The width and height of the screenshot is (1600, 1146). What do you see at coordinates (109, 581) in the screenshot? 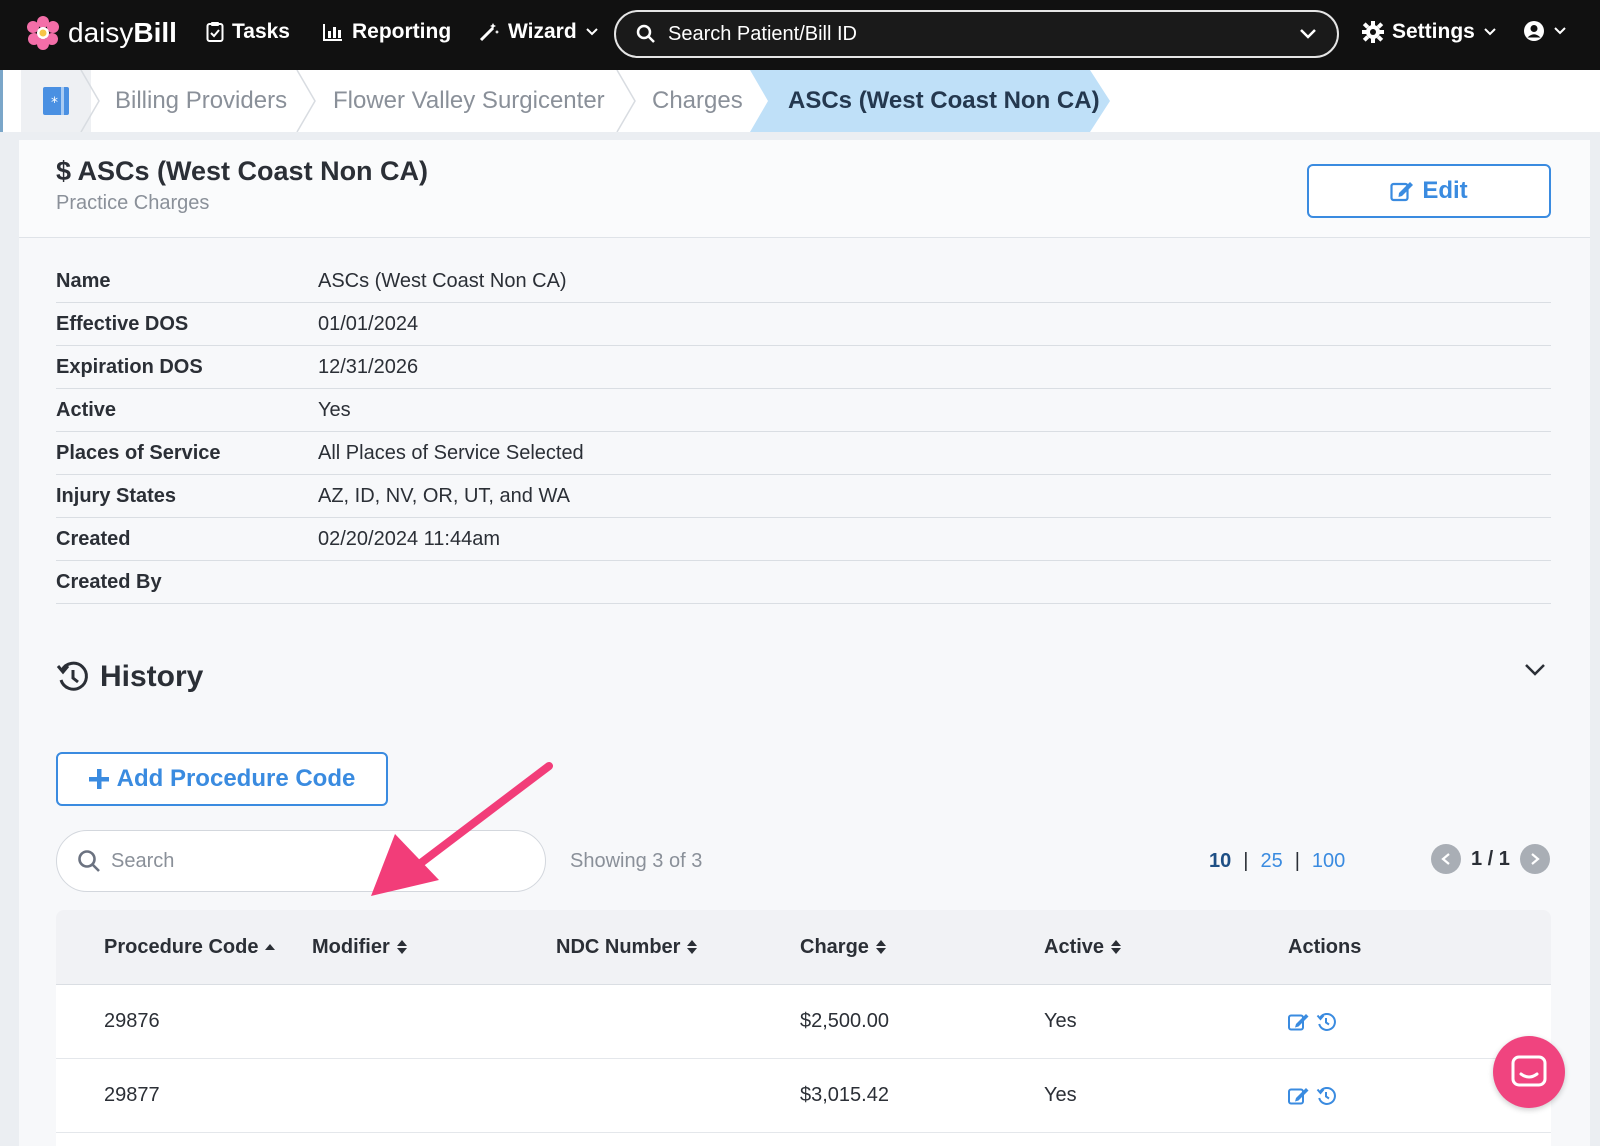
I see `detail-label: Created By` at bounding box center [109, 581].